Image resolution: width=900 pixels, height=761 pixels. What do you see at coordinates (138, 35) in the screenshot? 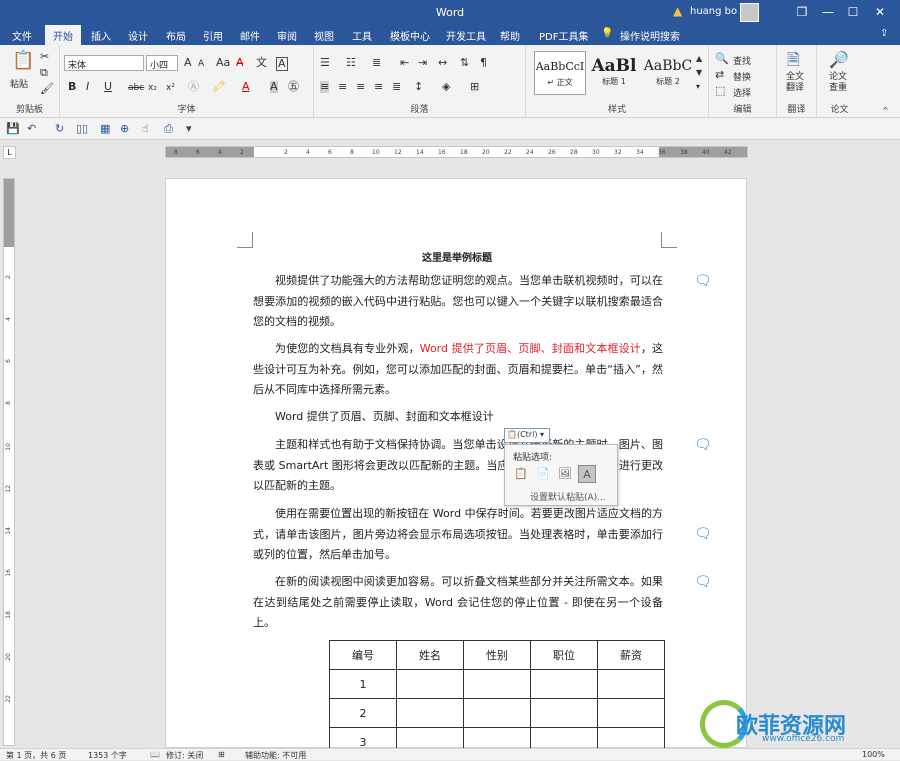
I see `tab-design: 设计` at bounding box center [138, 35].